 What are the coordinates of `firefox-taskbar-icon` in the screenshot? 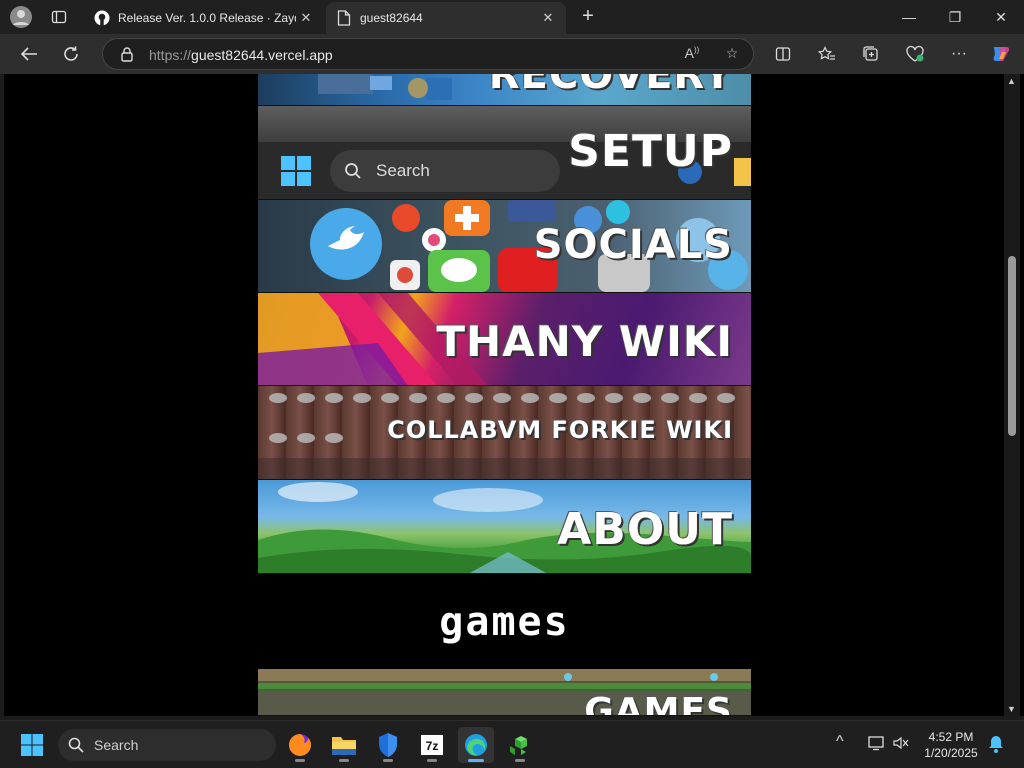 It's located at (300, 745).